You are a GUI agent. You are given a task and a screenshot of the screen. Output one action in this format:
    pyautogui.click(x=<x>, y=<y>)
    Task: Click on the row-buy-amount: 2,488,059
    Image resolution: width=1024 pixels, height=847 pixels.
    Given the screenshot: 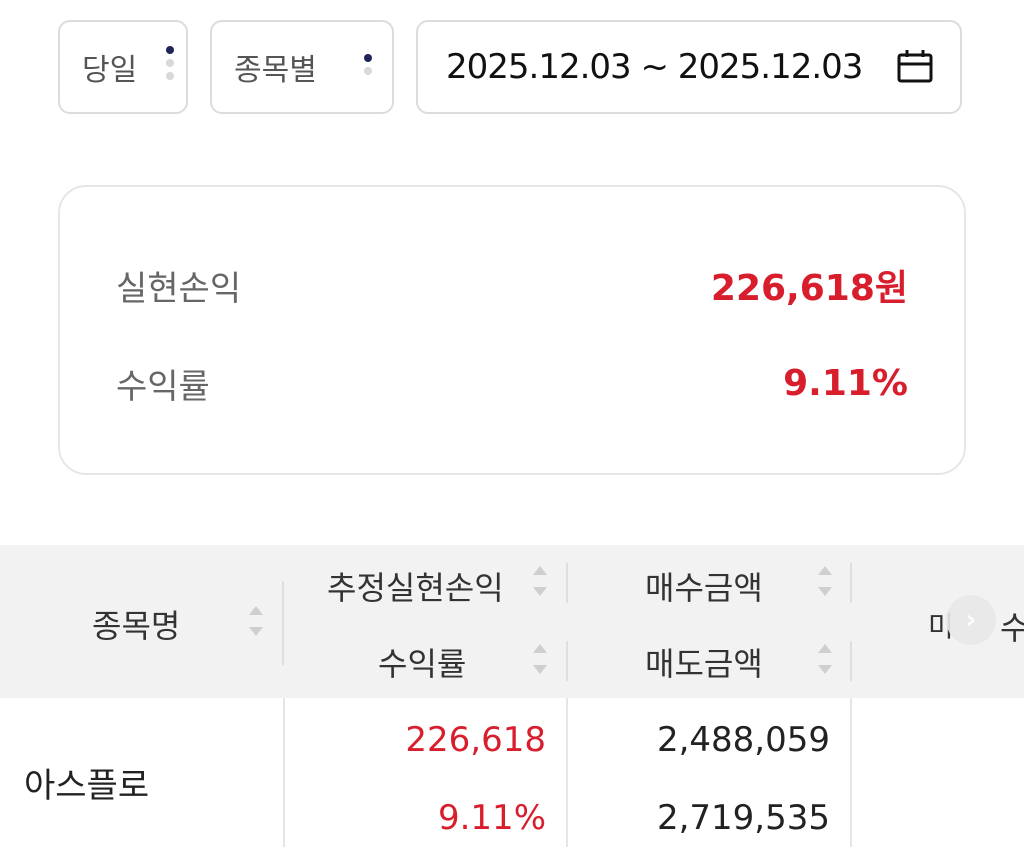 What is the action you would take?
    pyautogui.click(x=743, y=740)
    